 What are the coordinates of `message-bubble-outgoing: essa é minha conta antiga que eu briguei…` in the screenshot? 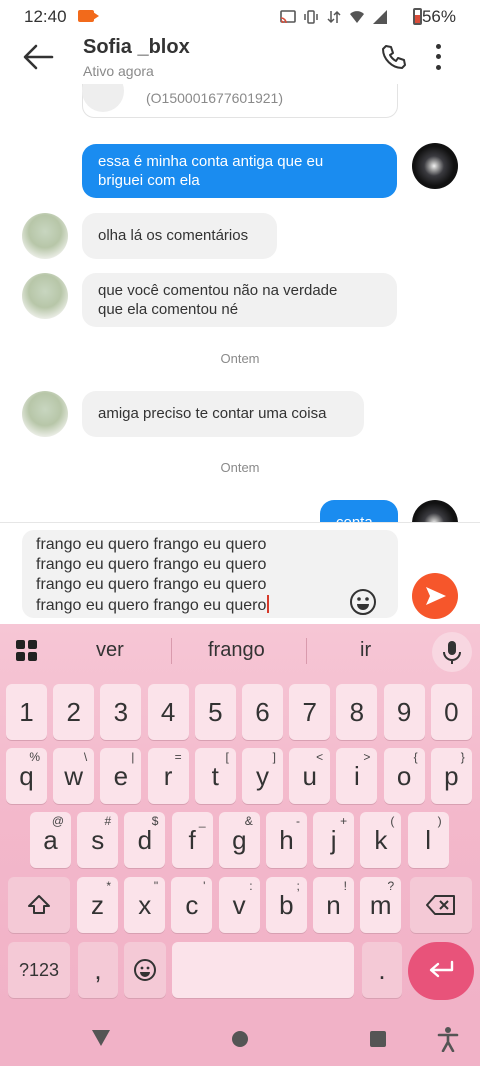 It's located at (239, 171).